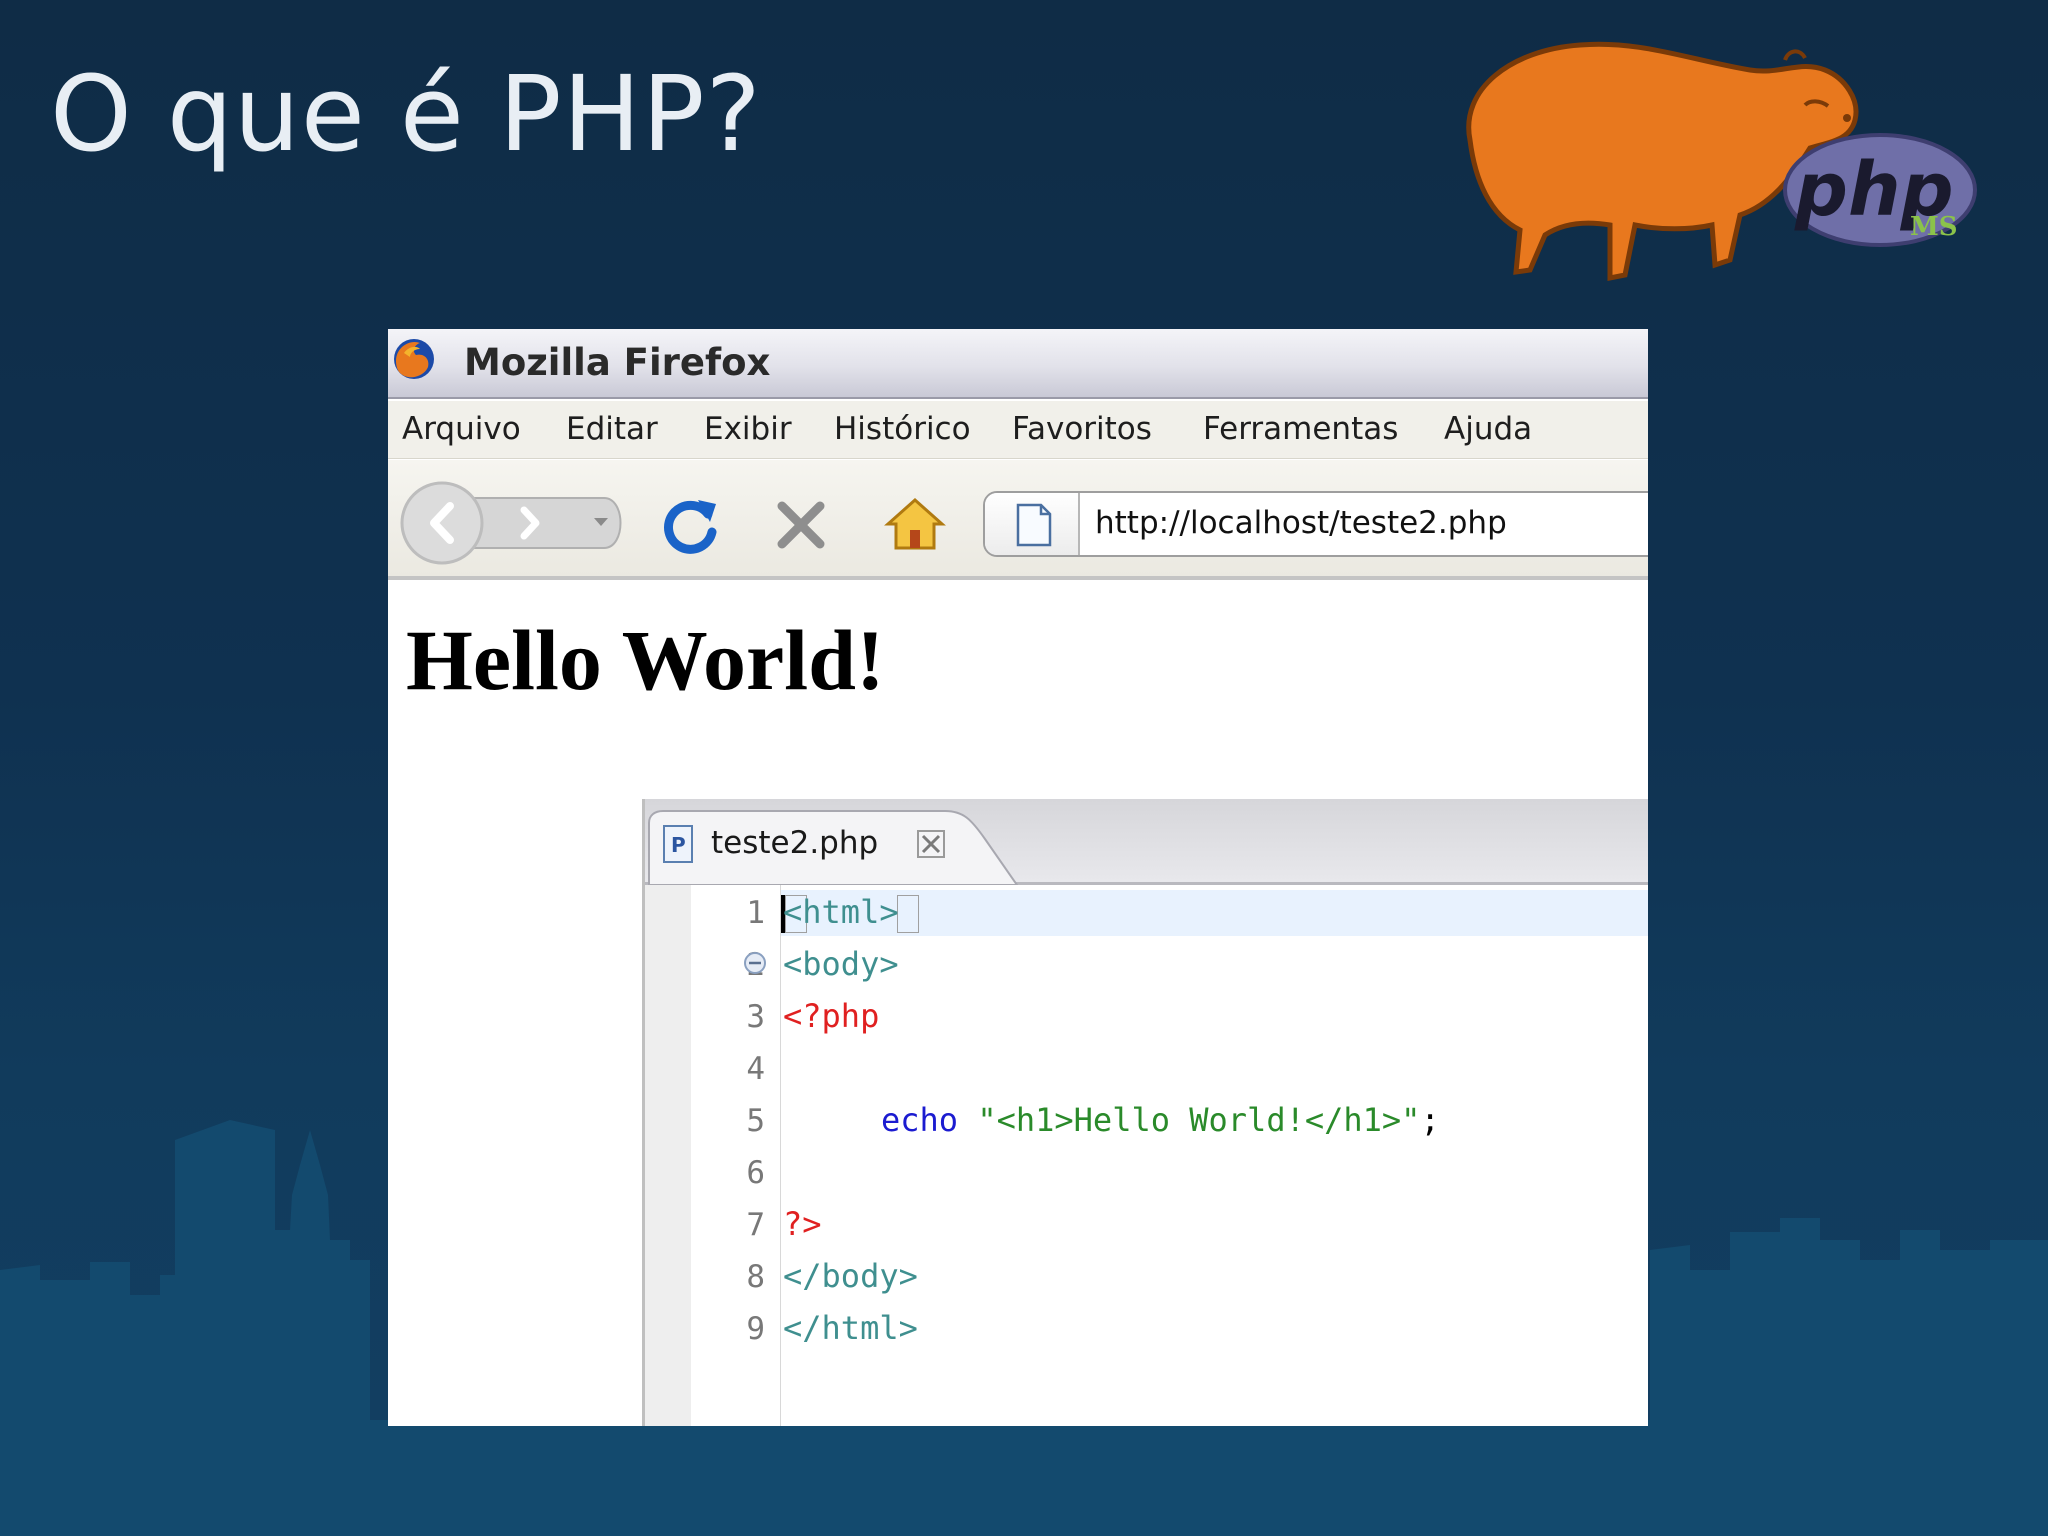  Describe the element at coordinates (1082, 429) in the screenshot. I see `menu-favoritos: Favoritos` at that location.